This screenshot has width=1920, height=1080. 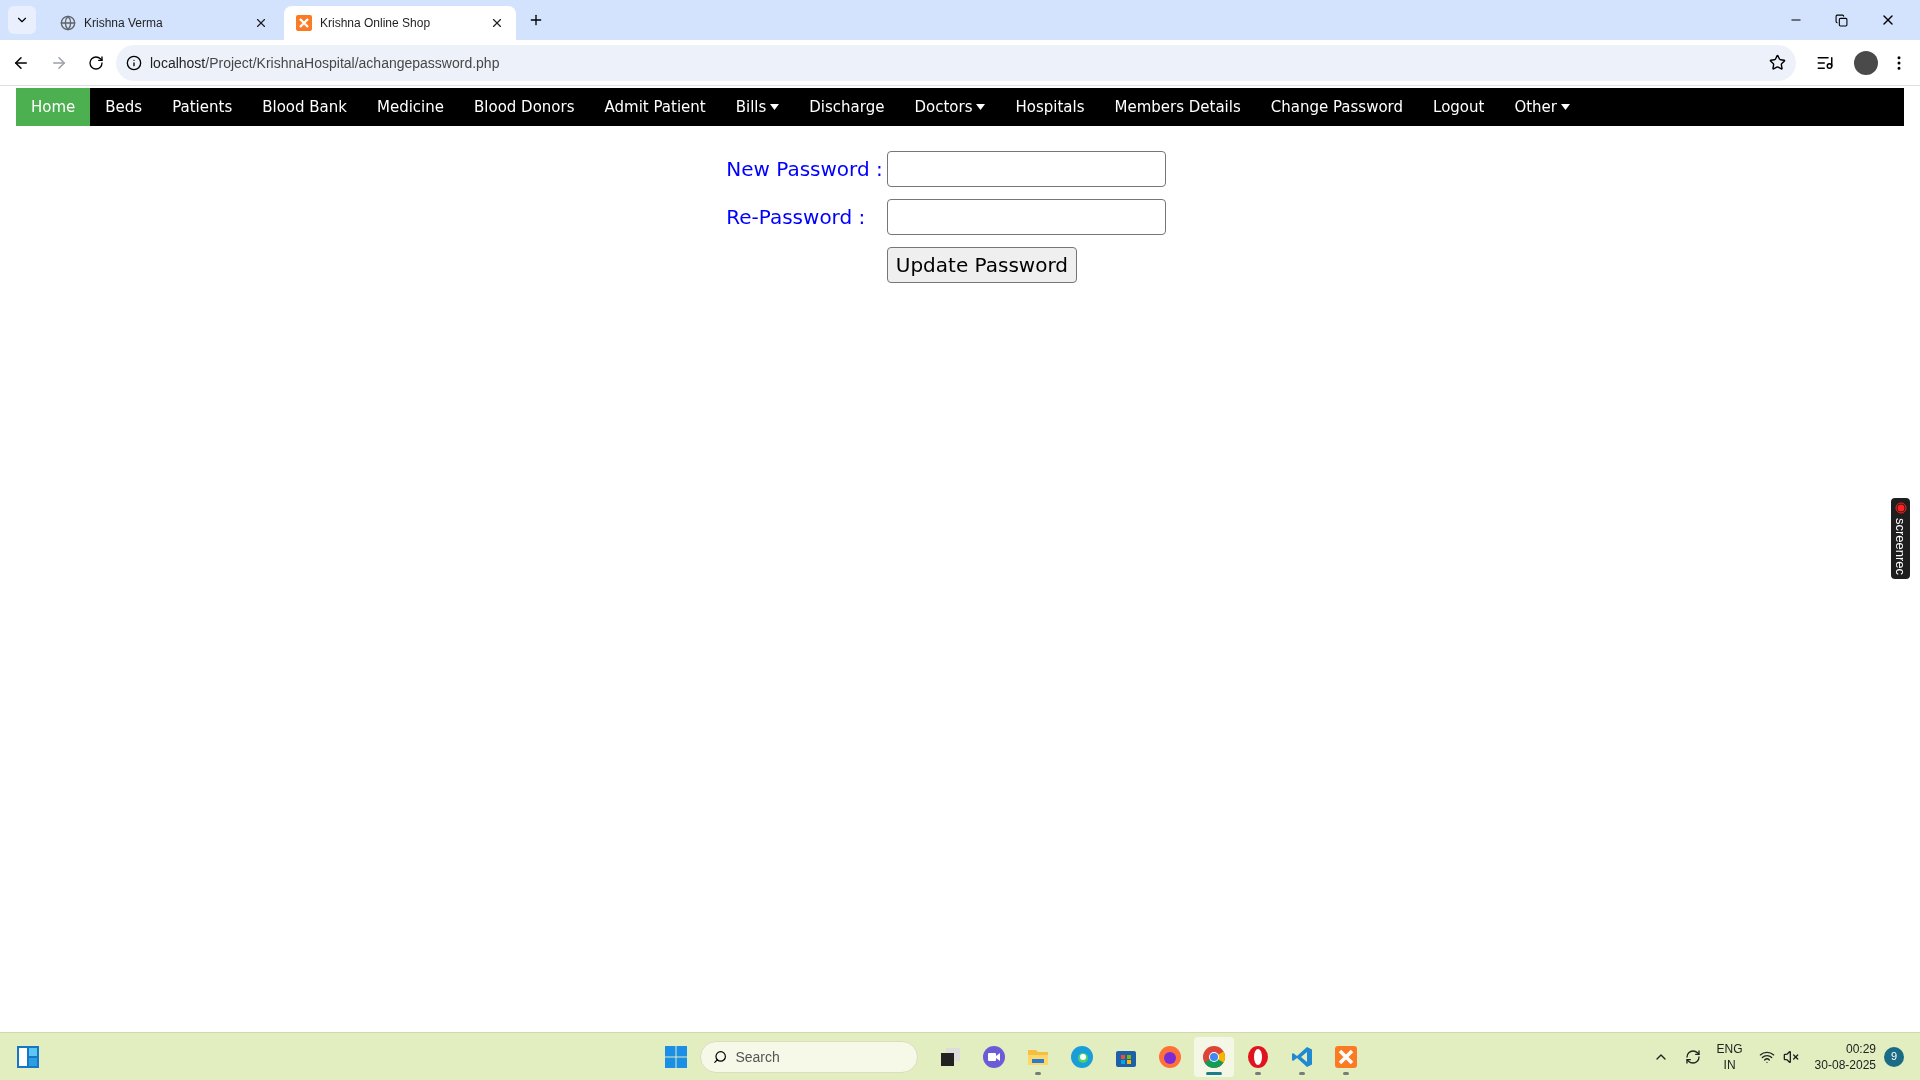 I want to click on nav-link: Doctors, so click(x=950, y=107).